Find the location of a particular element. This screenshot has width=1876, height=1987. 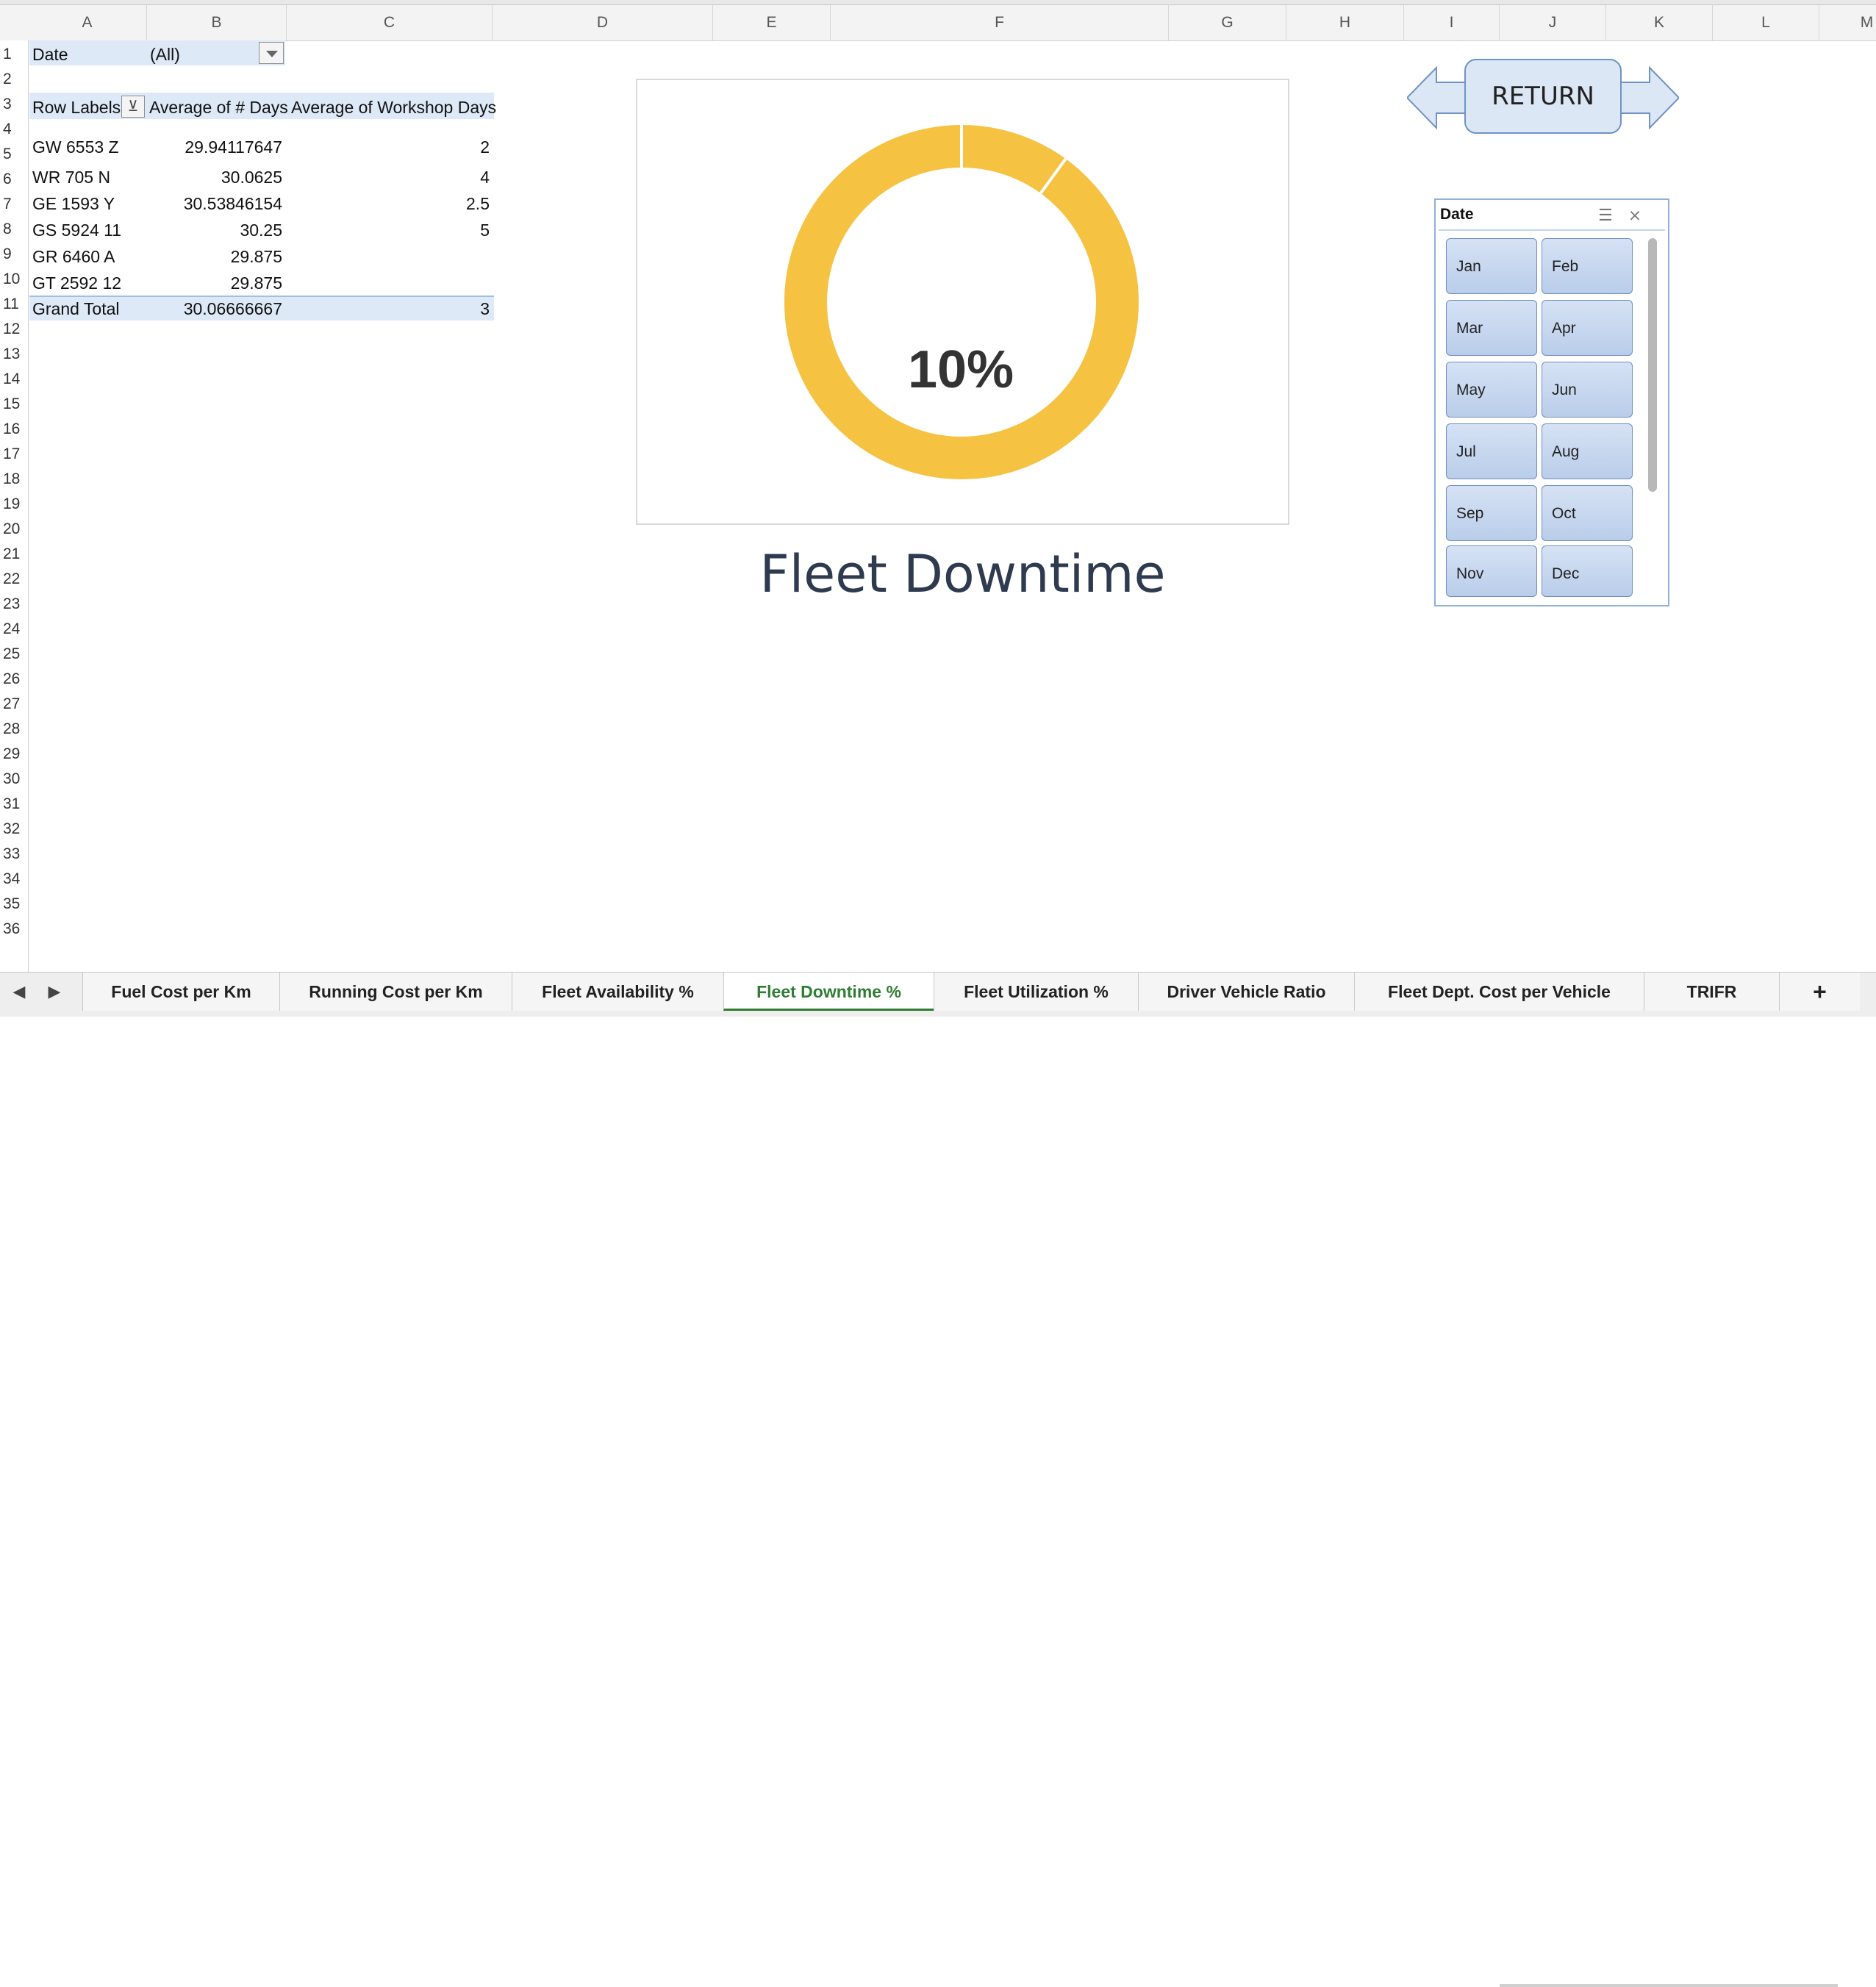

column-header-i: I is located at coordinates (1452, 22).